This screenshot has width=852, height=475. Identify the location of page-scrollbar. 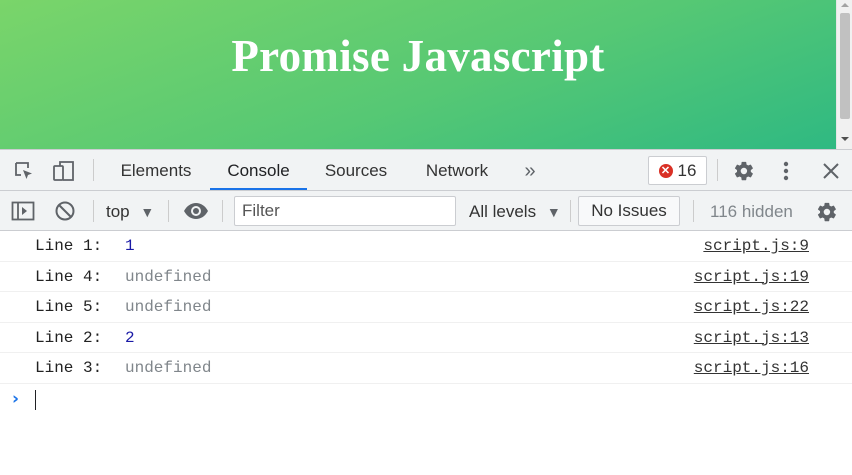
(844, 74).